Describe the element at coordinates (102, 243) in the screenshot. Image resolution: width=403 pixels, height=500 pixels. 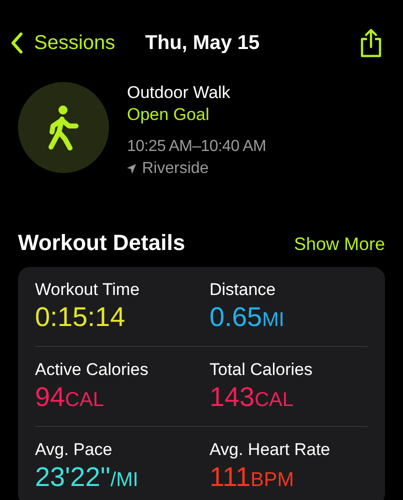
I see `section-title: Workout Details` at that location.